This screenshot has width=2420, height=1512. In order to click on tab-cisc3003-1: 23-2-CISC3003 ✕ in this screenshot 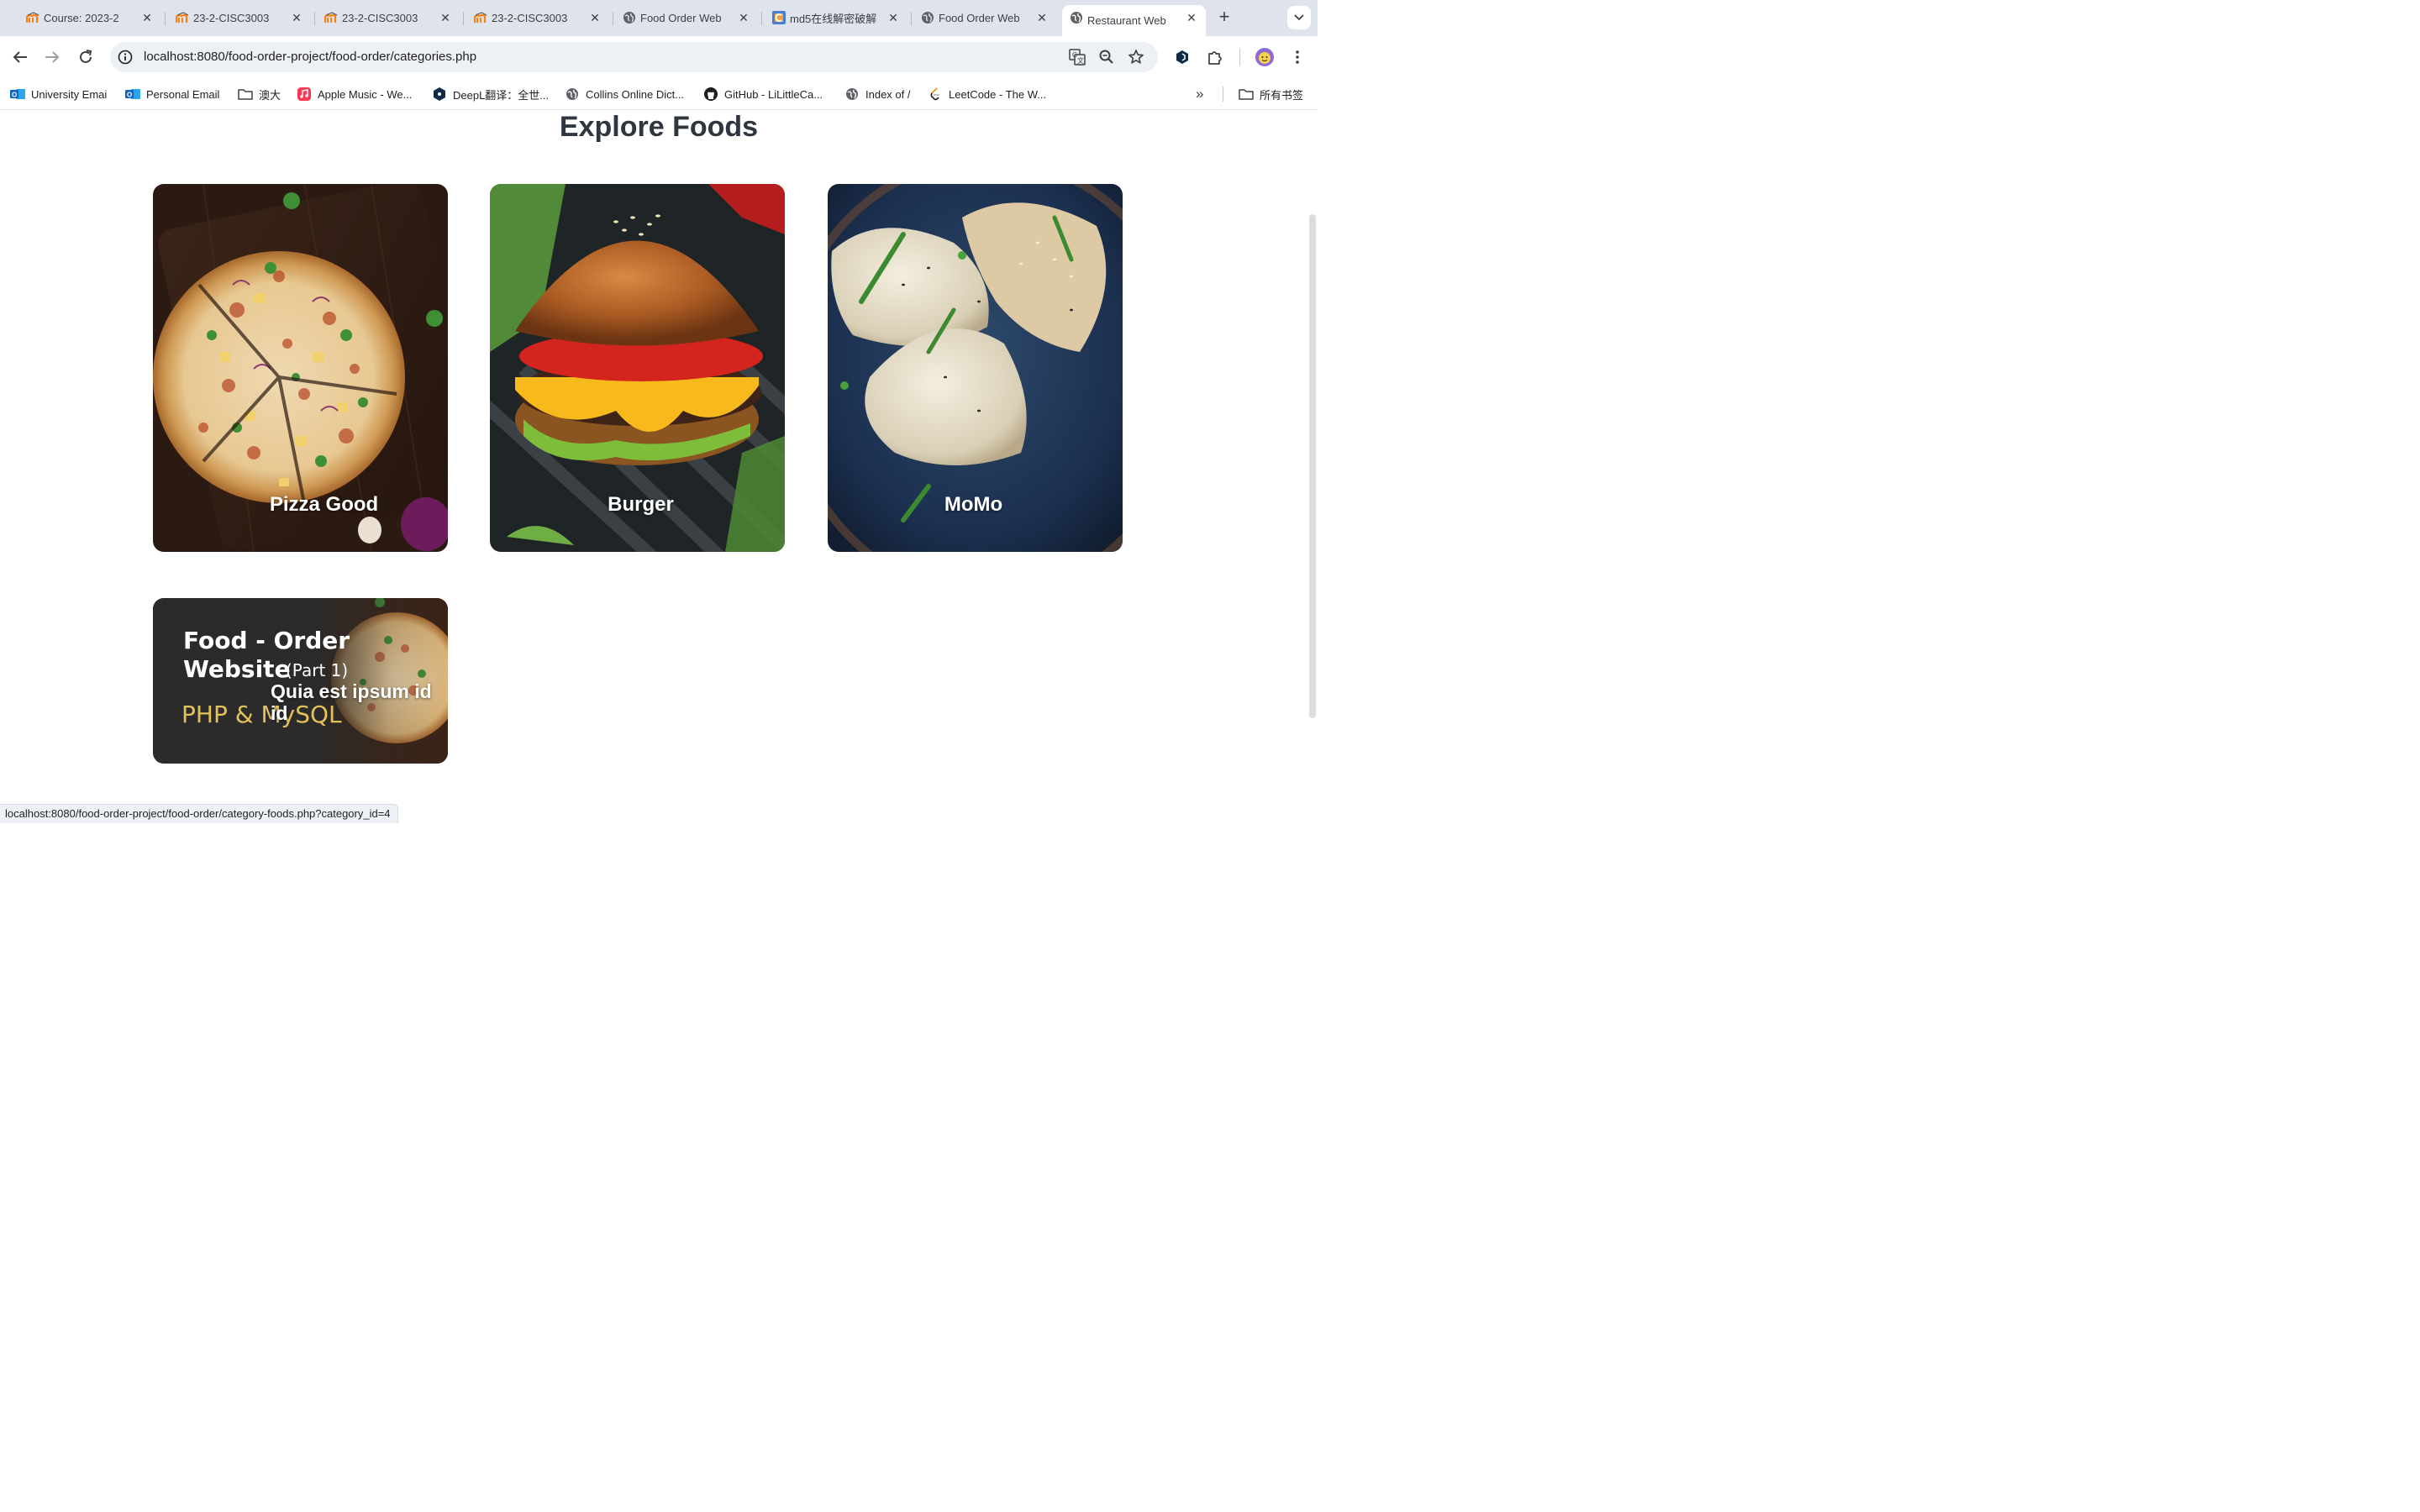, I will do `click(240, 18)`.